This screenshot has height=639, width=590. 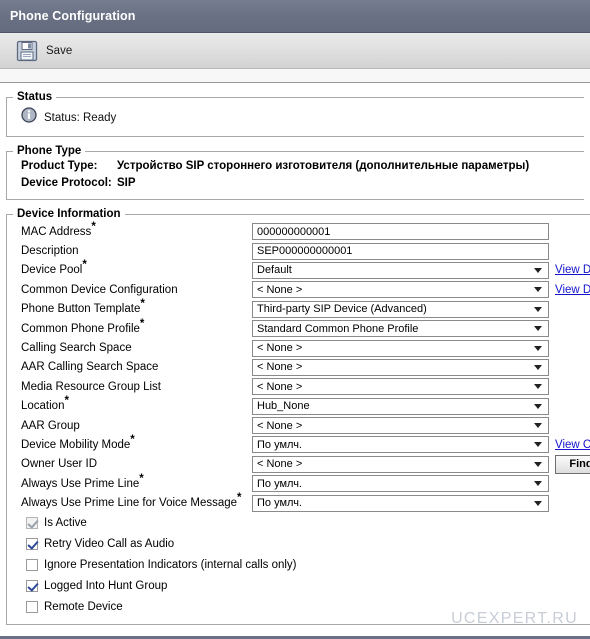 What do you see at coordinates (298, 544) in the screenshot?
I see `checkbox-row: Retry Video Call as Audio` at bounding box center [298, 544].